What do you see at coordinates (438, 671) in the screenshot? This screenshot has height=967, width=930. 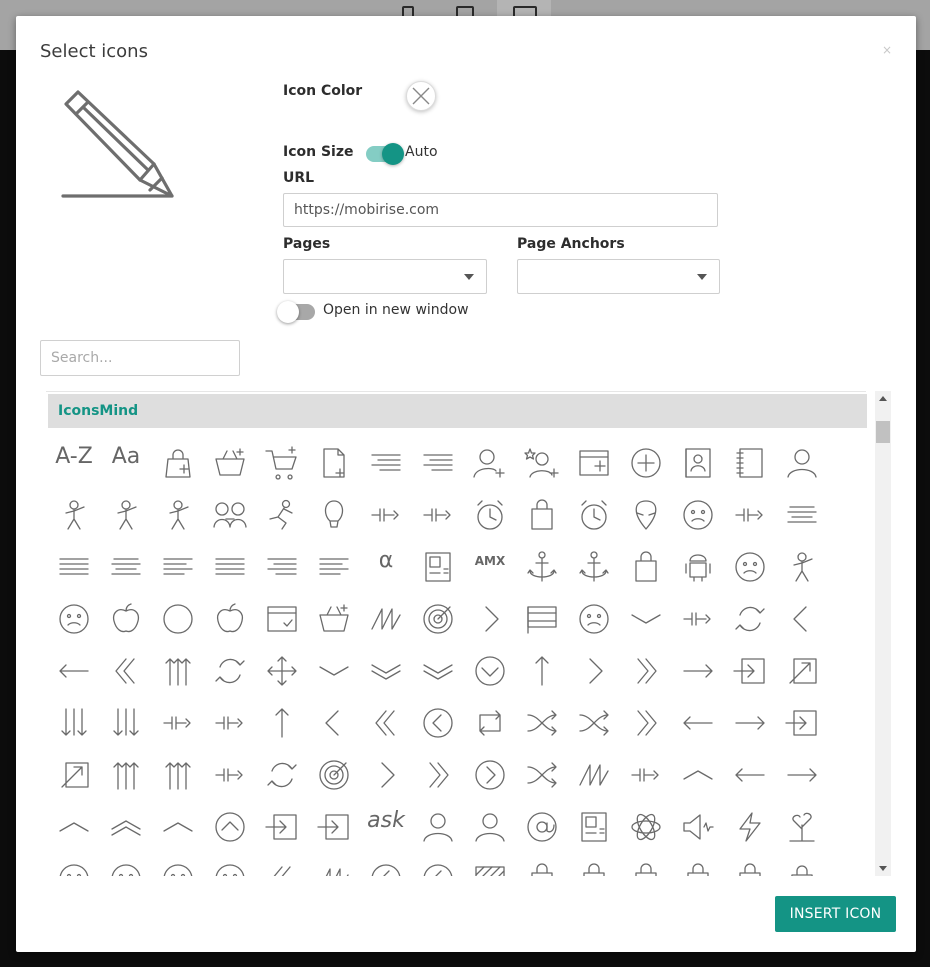 I see `arrow-down-3-icon` at bounding box center [438, 671].